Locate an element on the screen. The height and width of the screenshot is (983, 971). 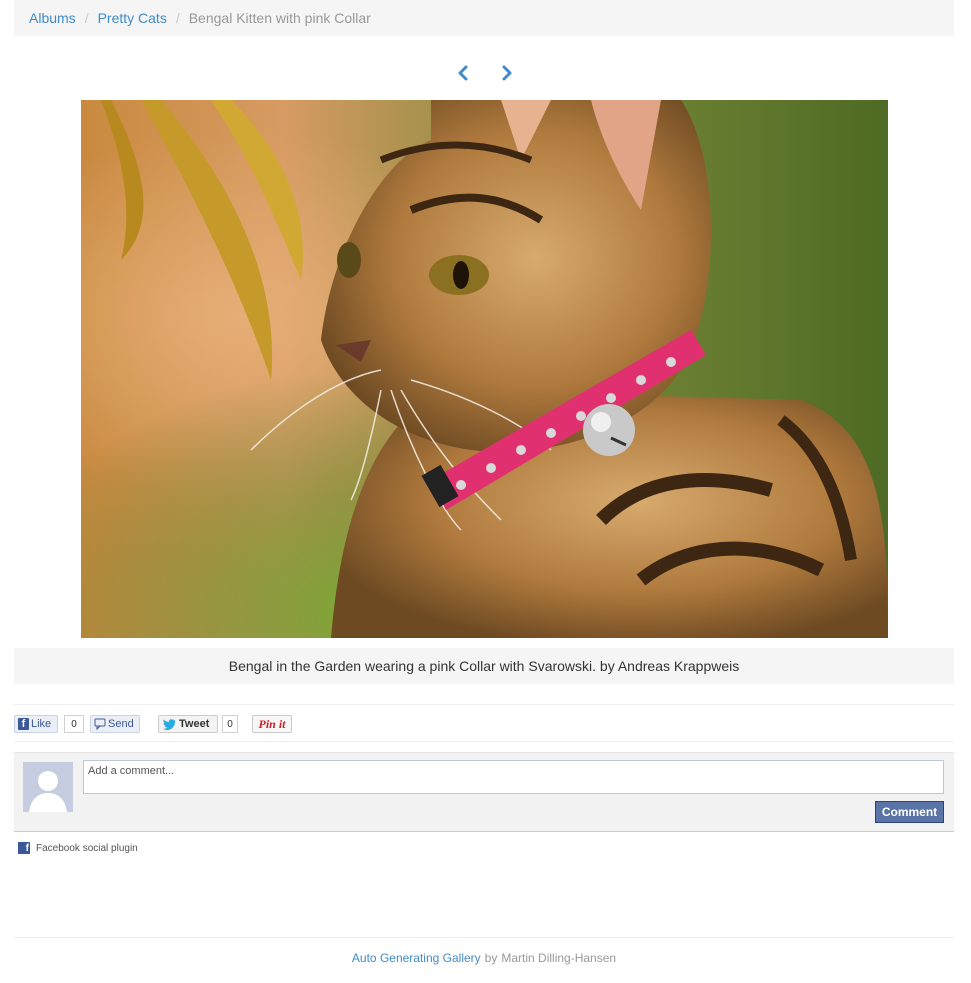
tweet-button: Tweet is located at coordinates (188, 724).